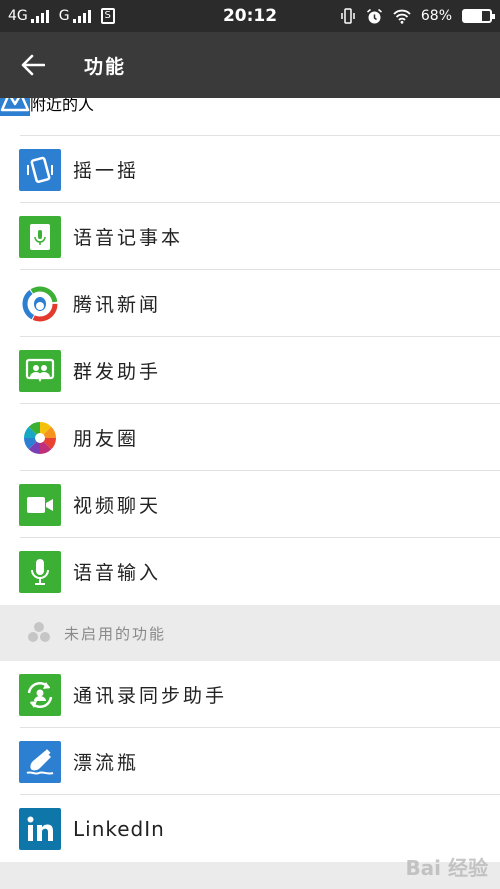 The image size is (500, 889). Describe the element at coordinates (250, 571) in the screenshot. I see `list-item-voice-input: 语音输入` at that location.